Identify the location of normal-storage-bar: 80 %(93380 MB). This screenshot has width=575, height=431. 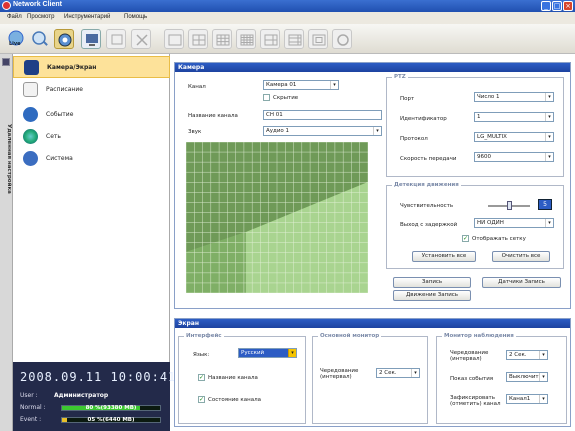
(111, 408).